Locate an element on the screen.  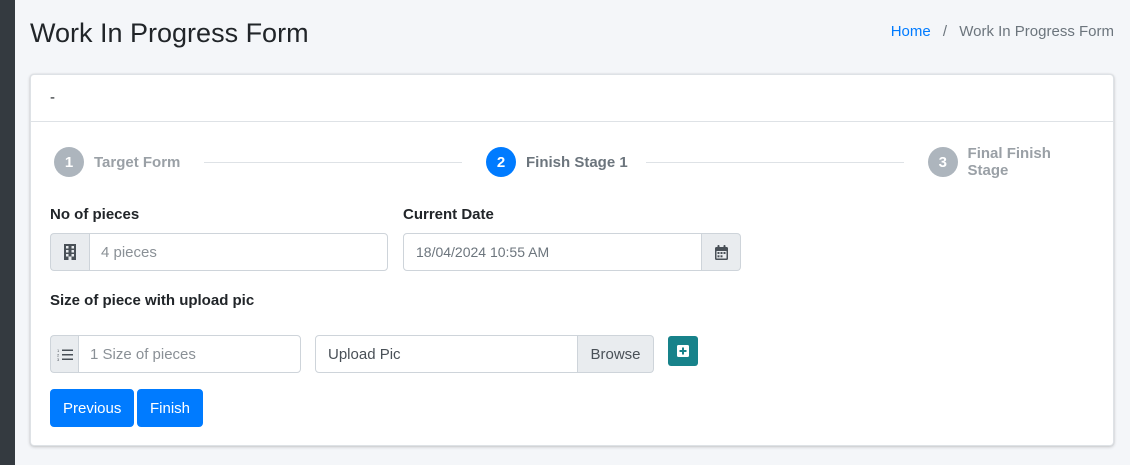
browse-button: Browse is located at coordinates (616, 354).